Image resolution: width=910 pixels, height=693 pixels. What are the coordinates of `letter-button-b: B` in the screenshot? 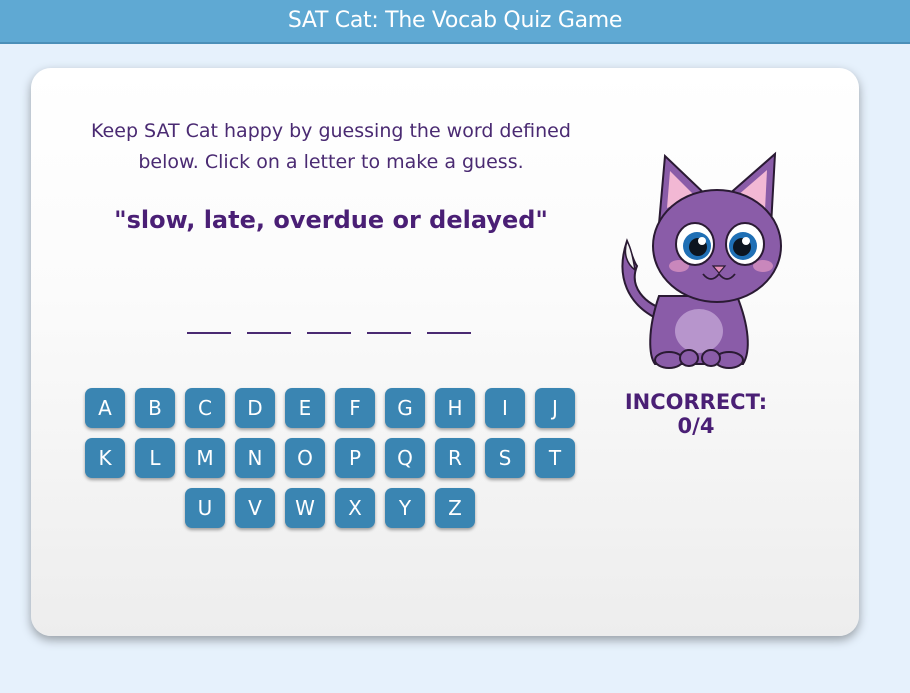 It's located at (155, 408).